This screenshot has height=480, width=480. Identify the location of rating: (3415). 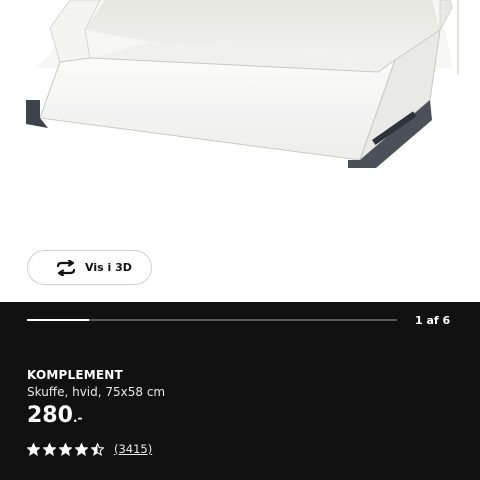
(89, 449).